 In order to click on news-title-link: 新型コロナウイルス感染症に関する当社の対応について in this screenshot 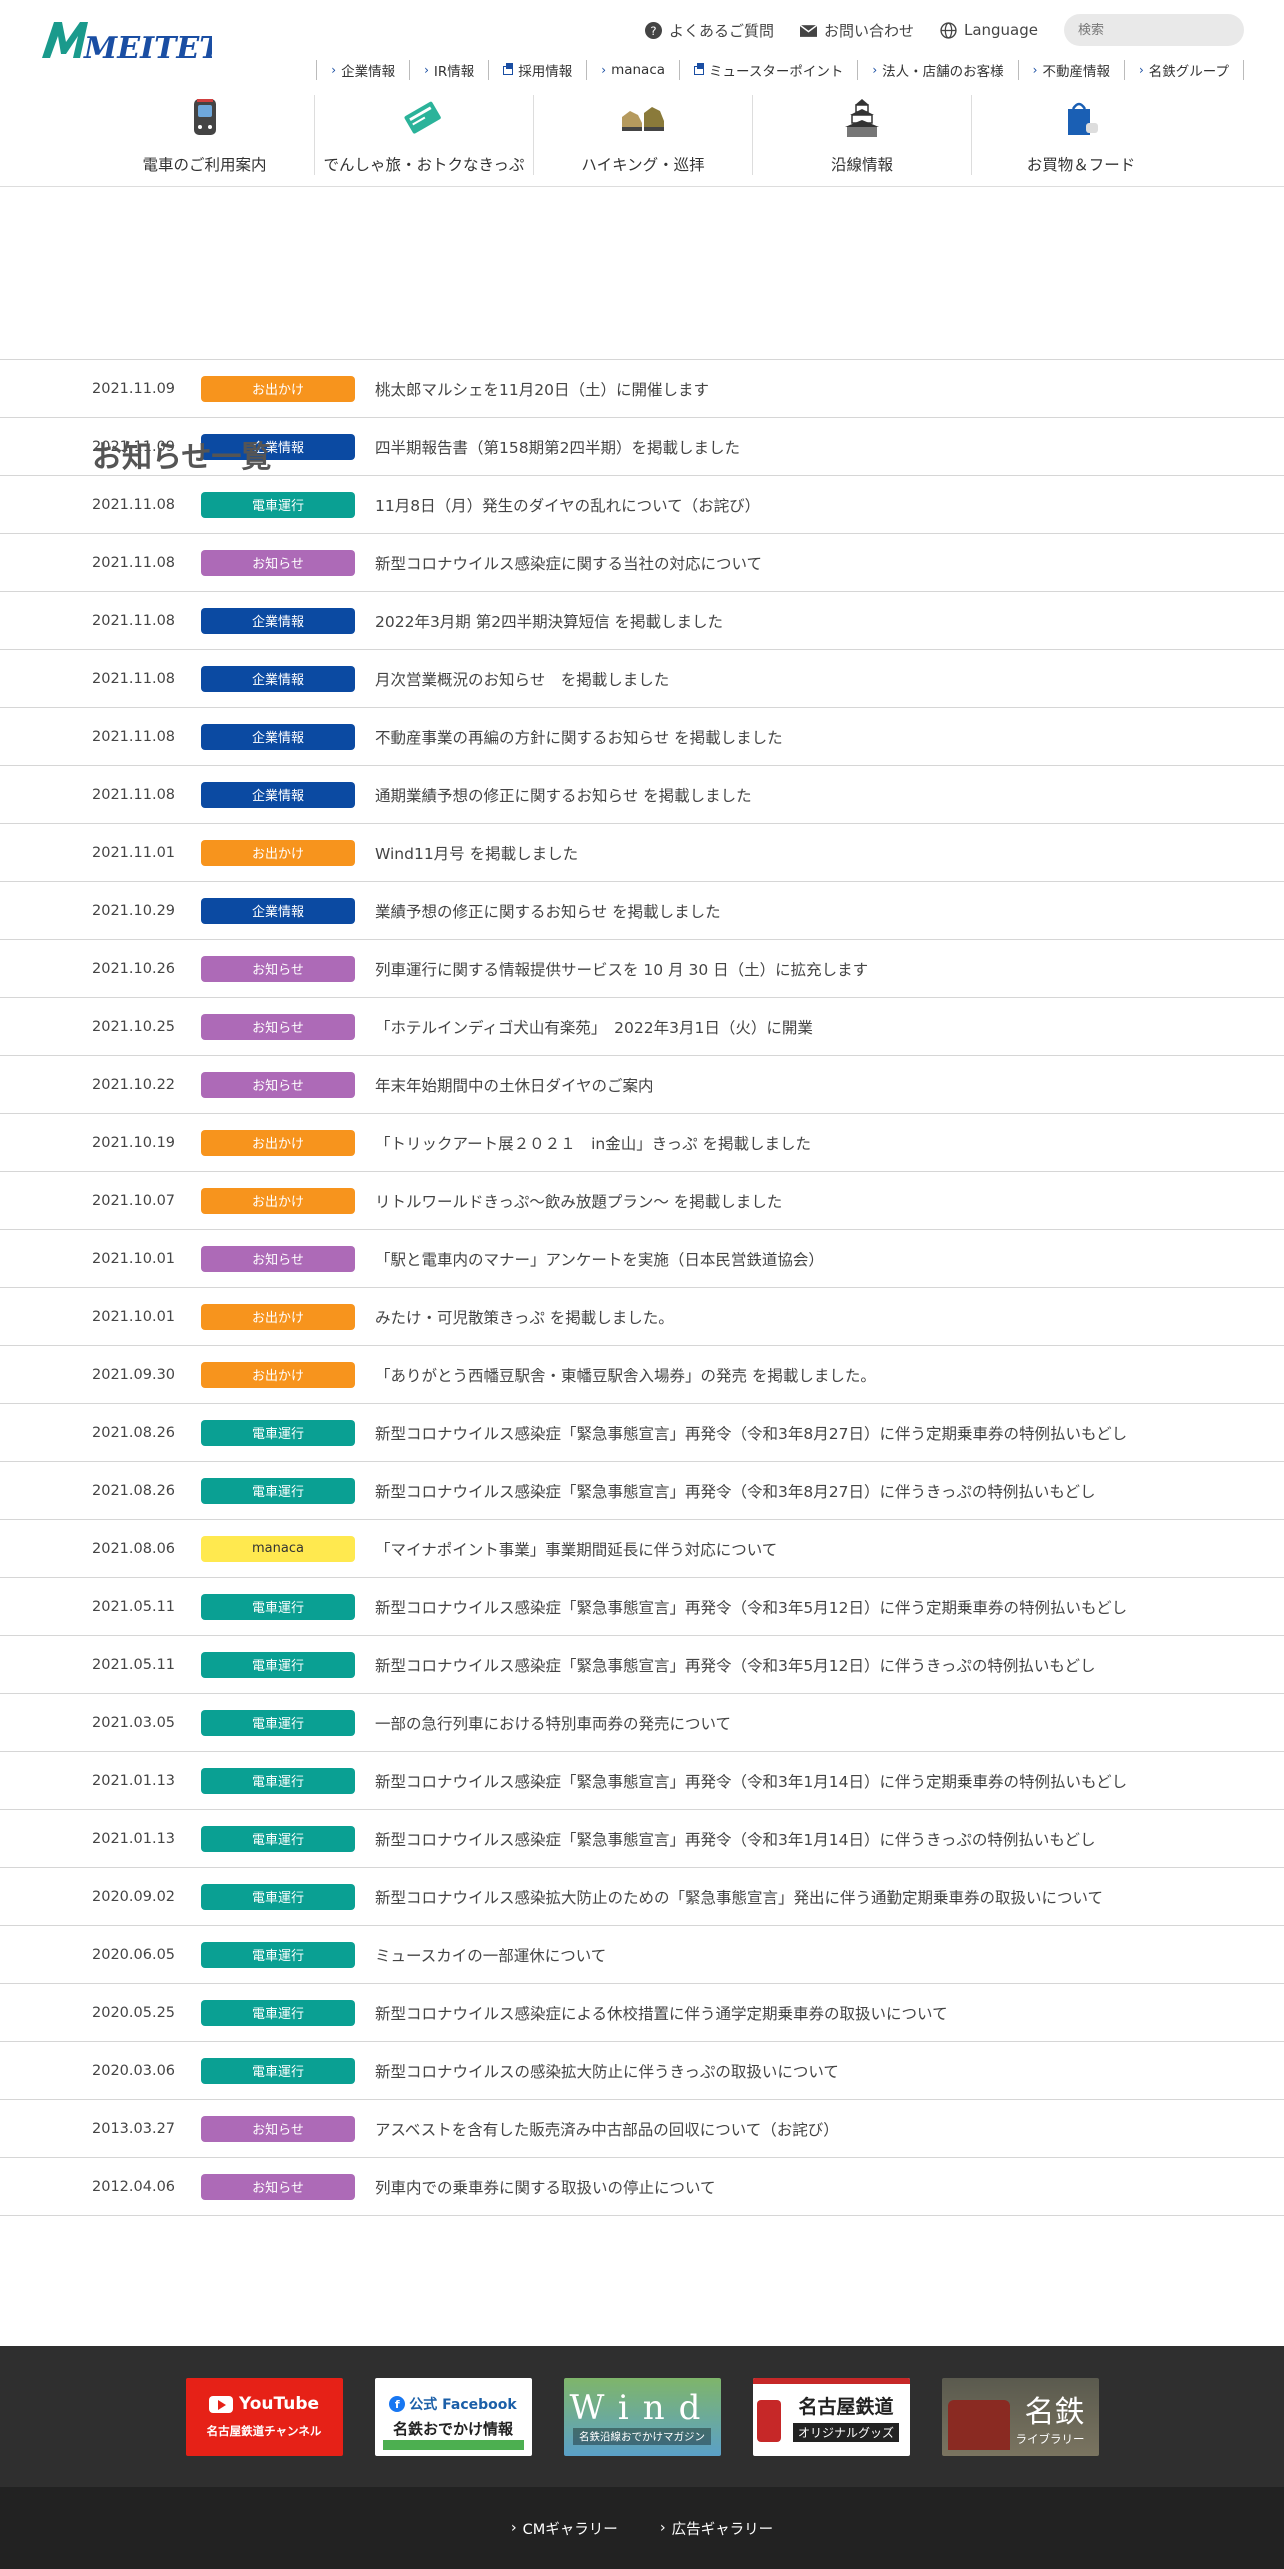, I will do `click(568, 563)`.